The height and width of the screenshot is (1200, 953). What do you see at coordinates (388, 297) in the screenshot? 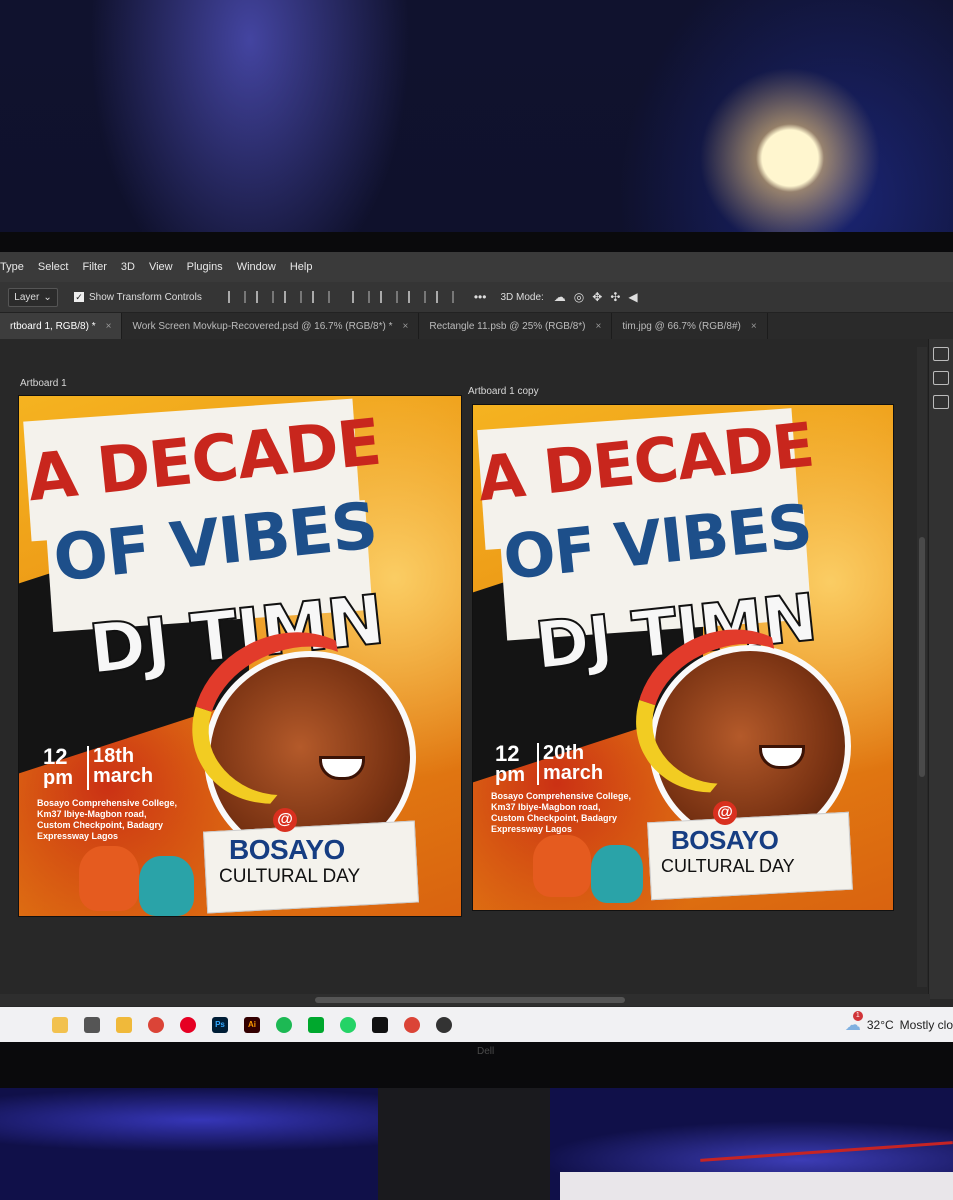
I see `align-middle-icon` at bounding box center [388, 297].